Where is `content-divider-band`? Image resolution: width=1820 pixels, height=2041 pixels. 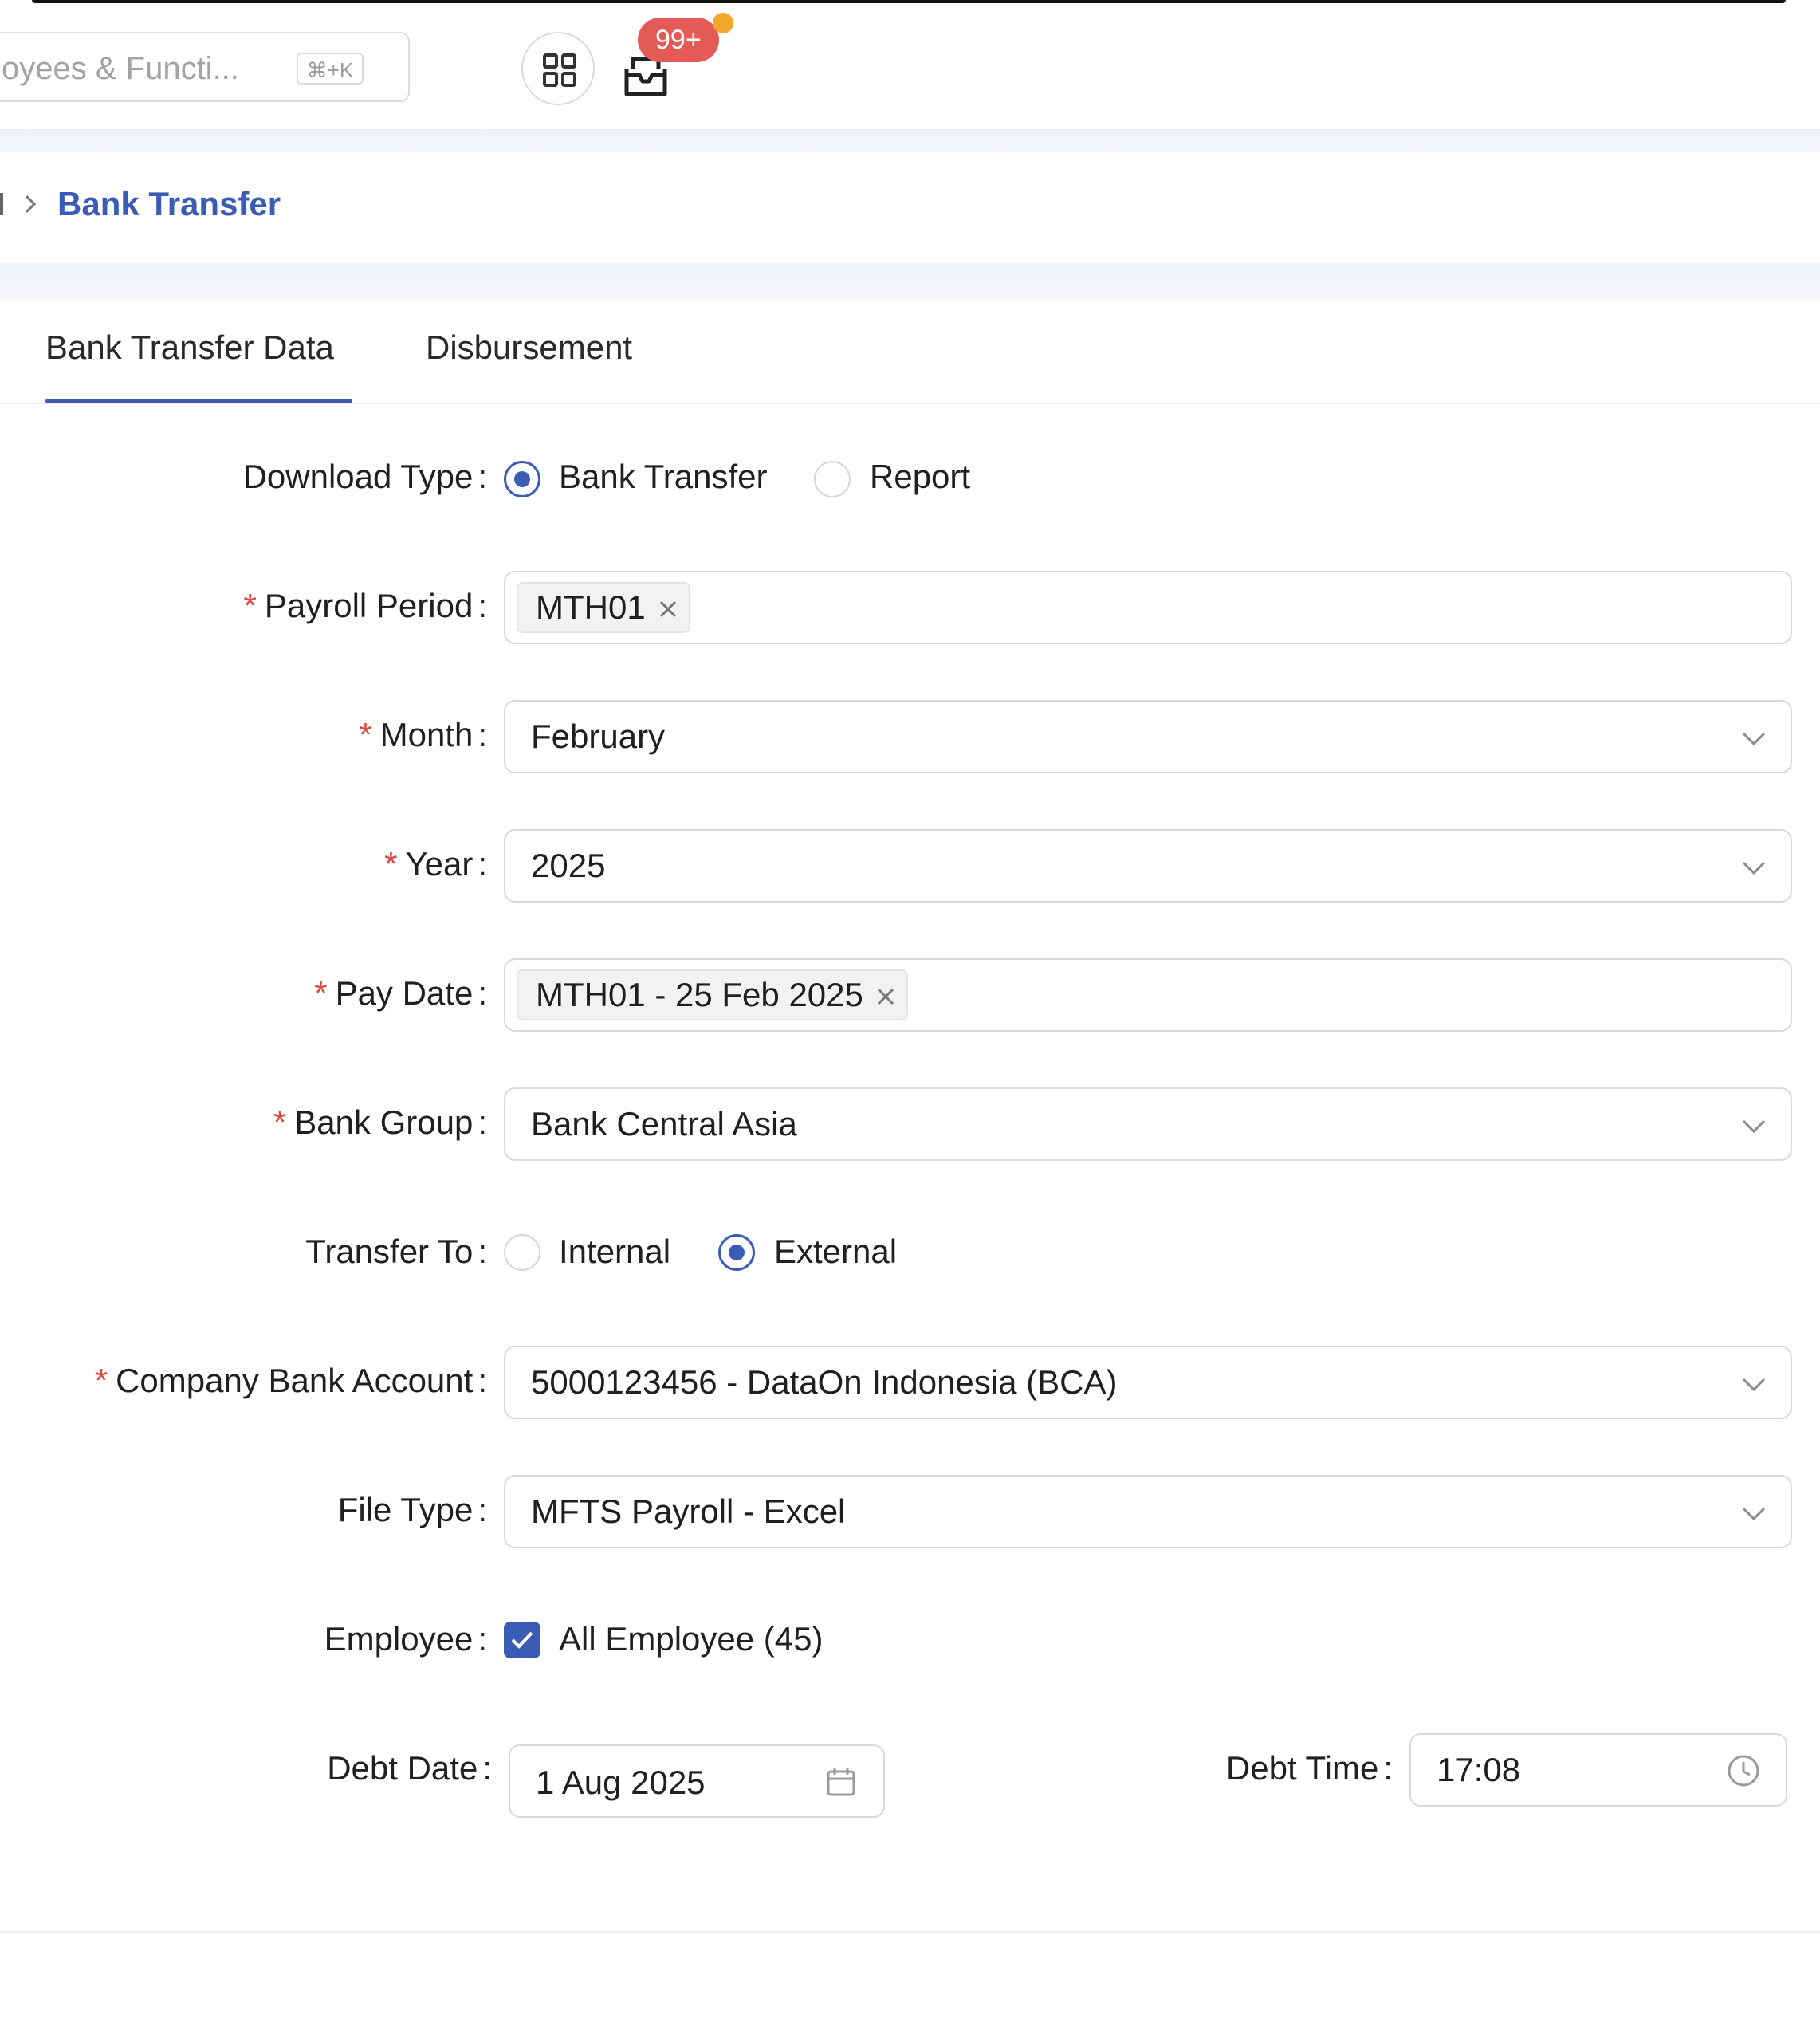 content-divider-band is located at coordinates (910, 281).